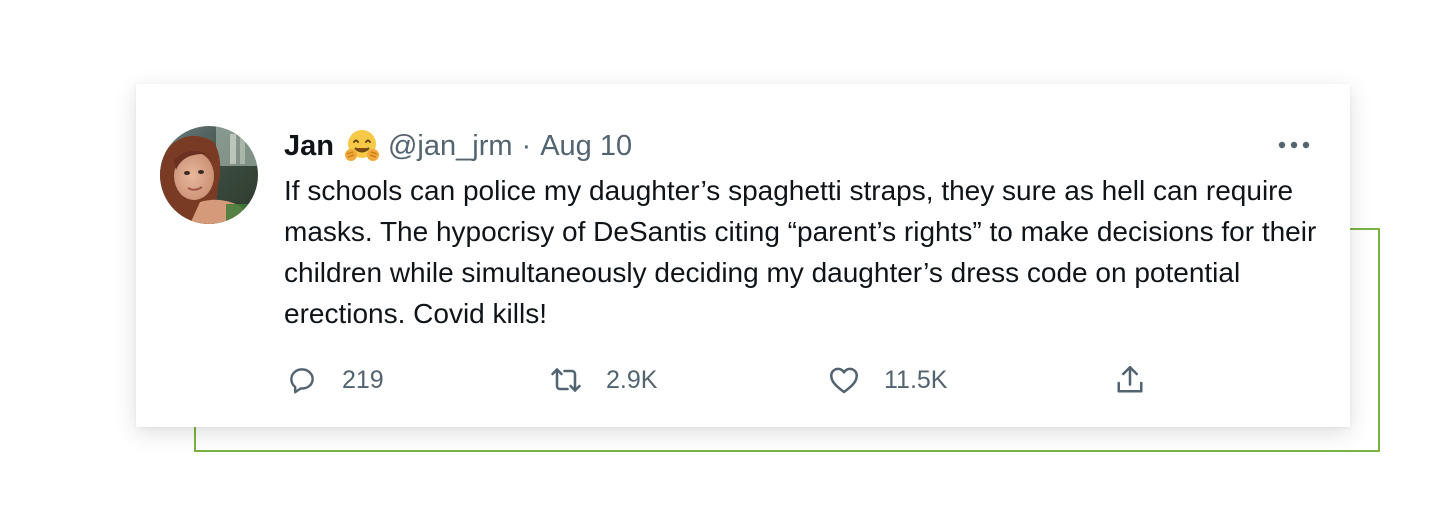  I want to click on heart-icon, so click(844, 380).